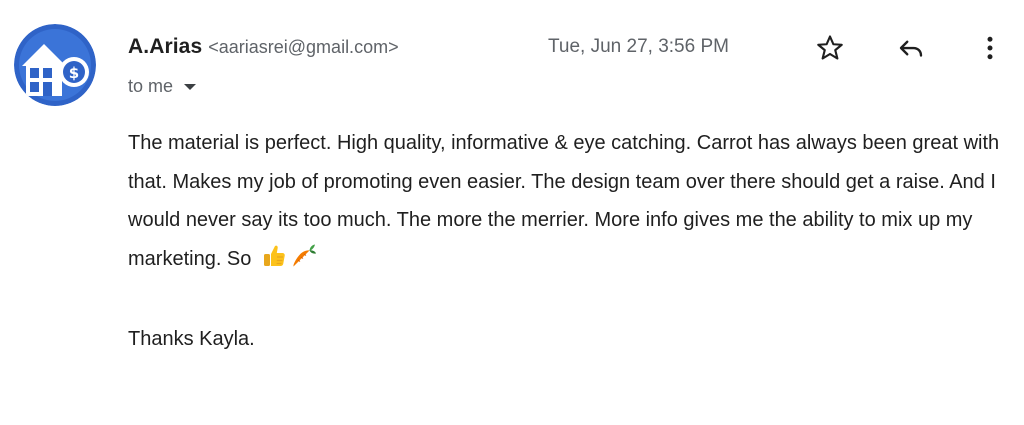 This screenshot has width=1024, height=425. I want to click on dropdown-arrow-icon, so click(190, 87).